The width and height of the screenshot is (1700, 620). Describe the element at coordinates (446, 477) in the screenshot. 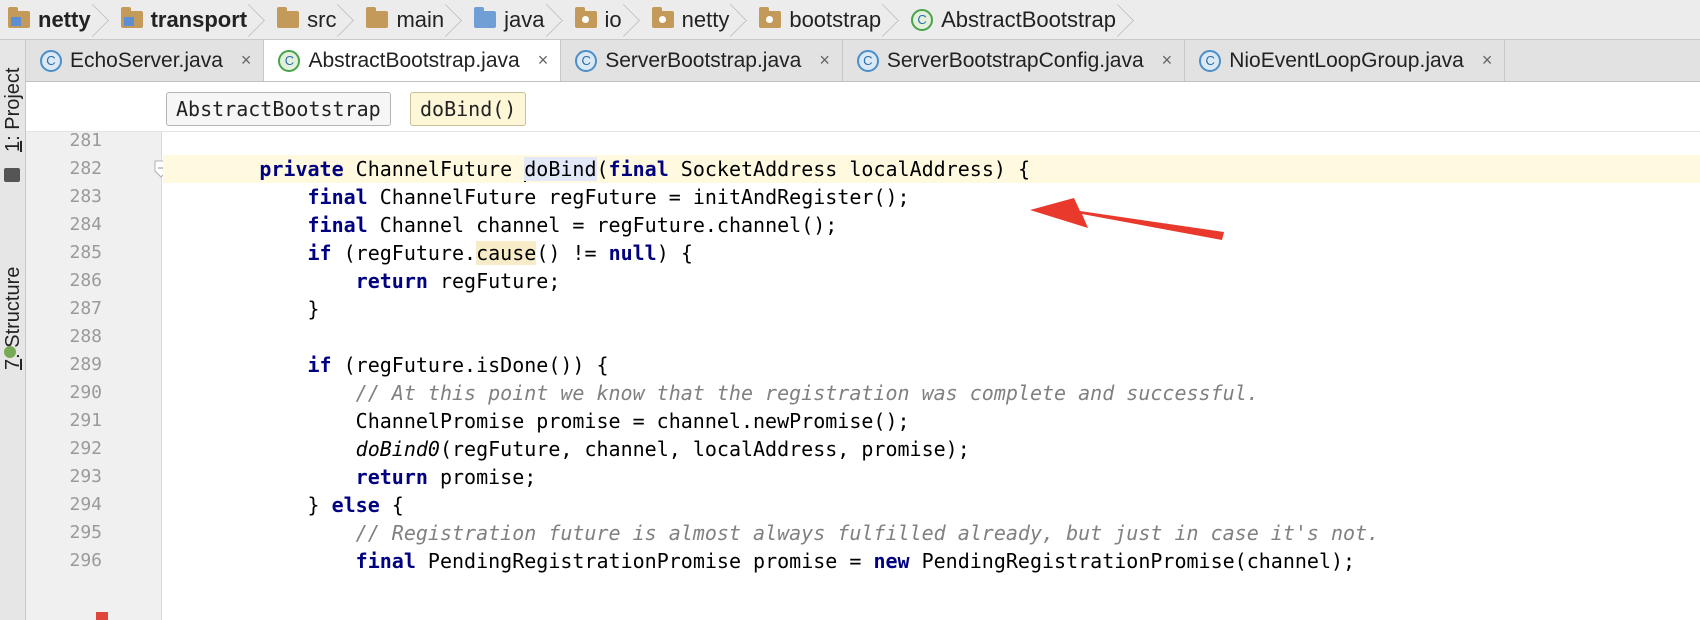

I see `code-line: return promise;` at that location.